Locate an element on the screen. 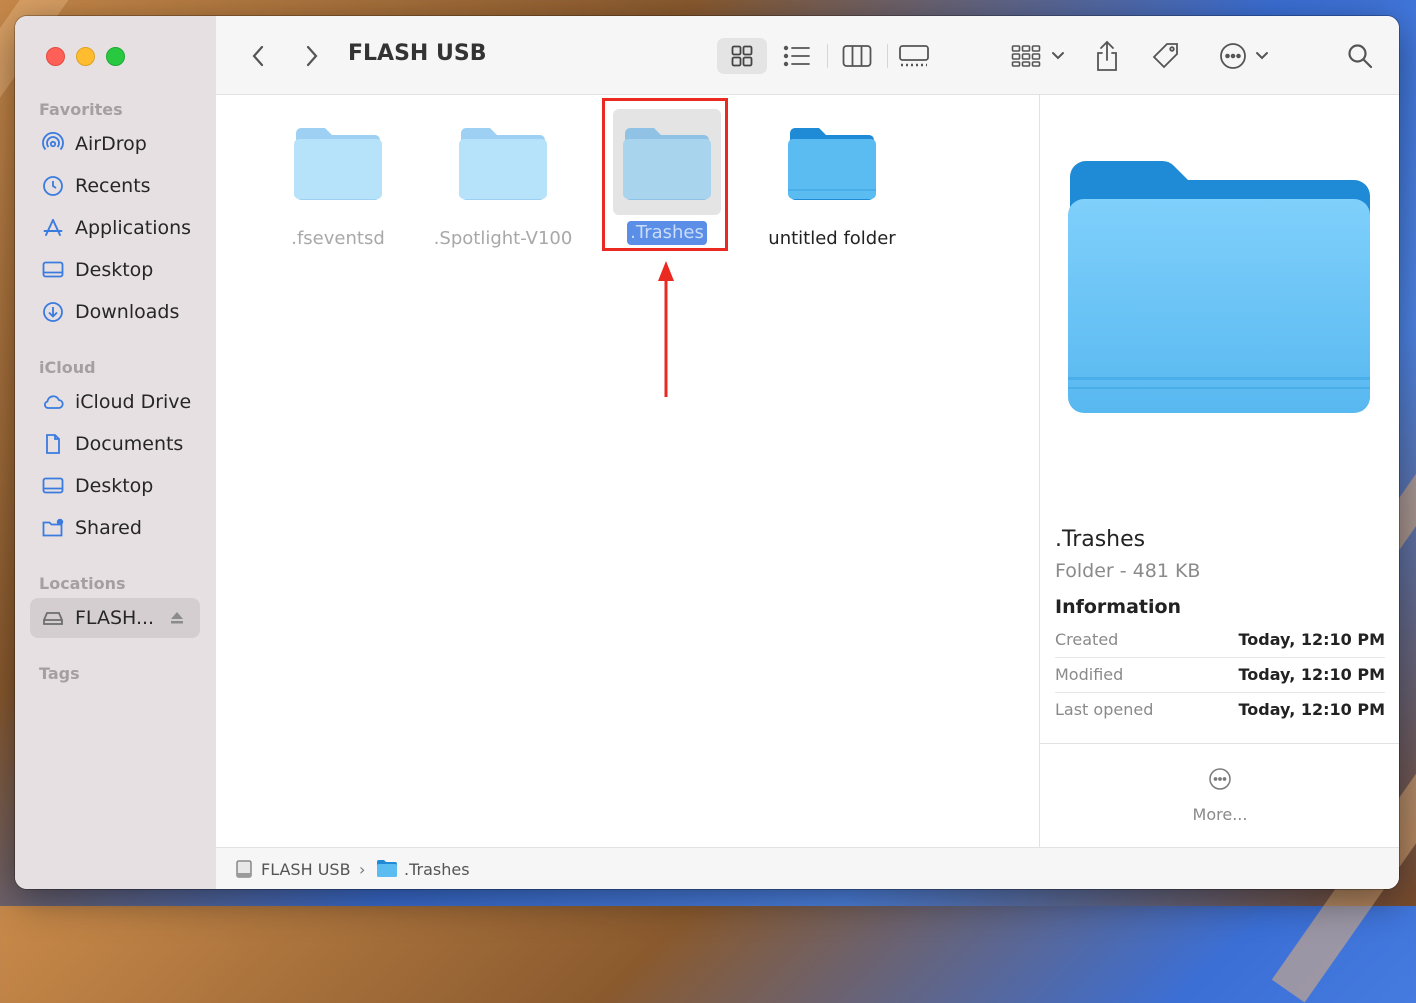  sidebar-item-shared: Shared is located at coordinates (115, 528).